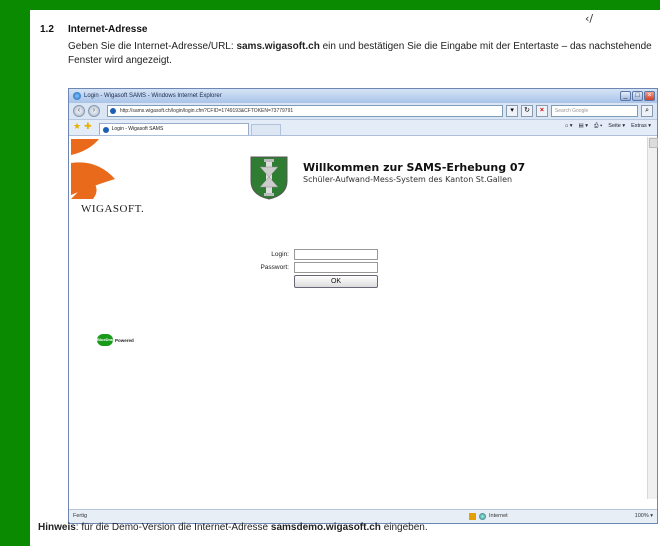 This screenshot has height=546, width=660. I want to click on home-icon: ⌂ ▾, so click(569, 126).